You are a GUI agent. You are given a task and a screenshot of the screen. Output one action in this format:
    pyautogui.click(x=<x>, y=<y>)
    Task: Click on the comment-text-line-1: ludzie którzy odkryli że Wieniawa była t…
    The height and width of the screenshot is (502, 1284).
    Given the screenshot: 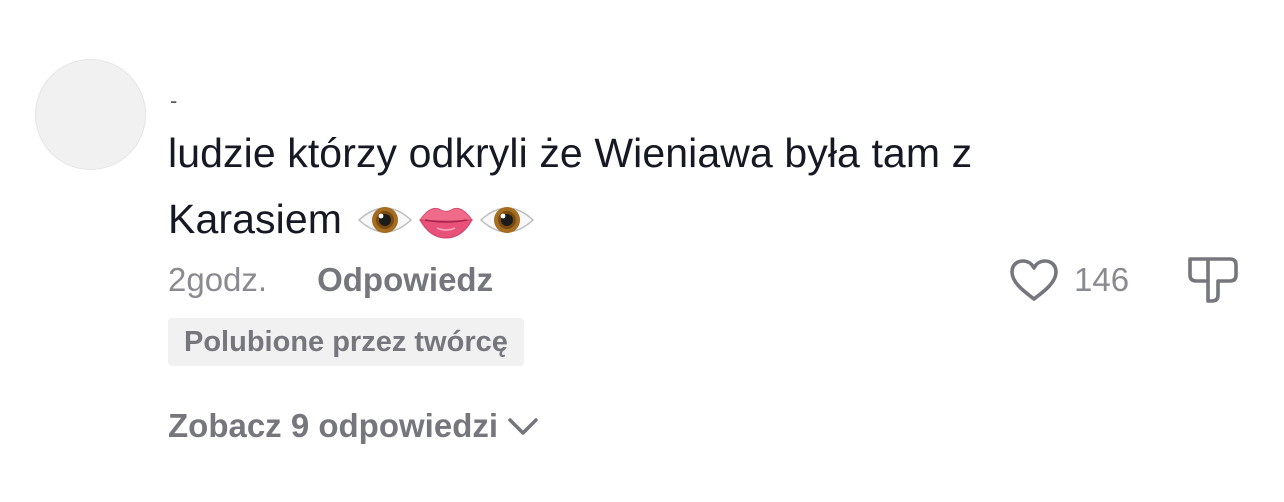 What is the action you would take?
    pyautogui.click(x=570, y=153)
    